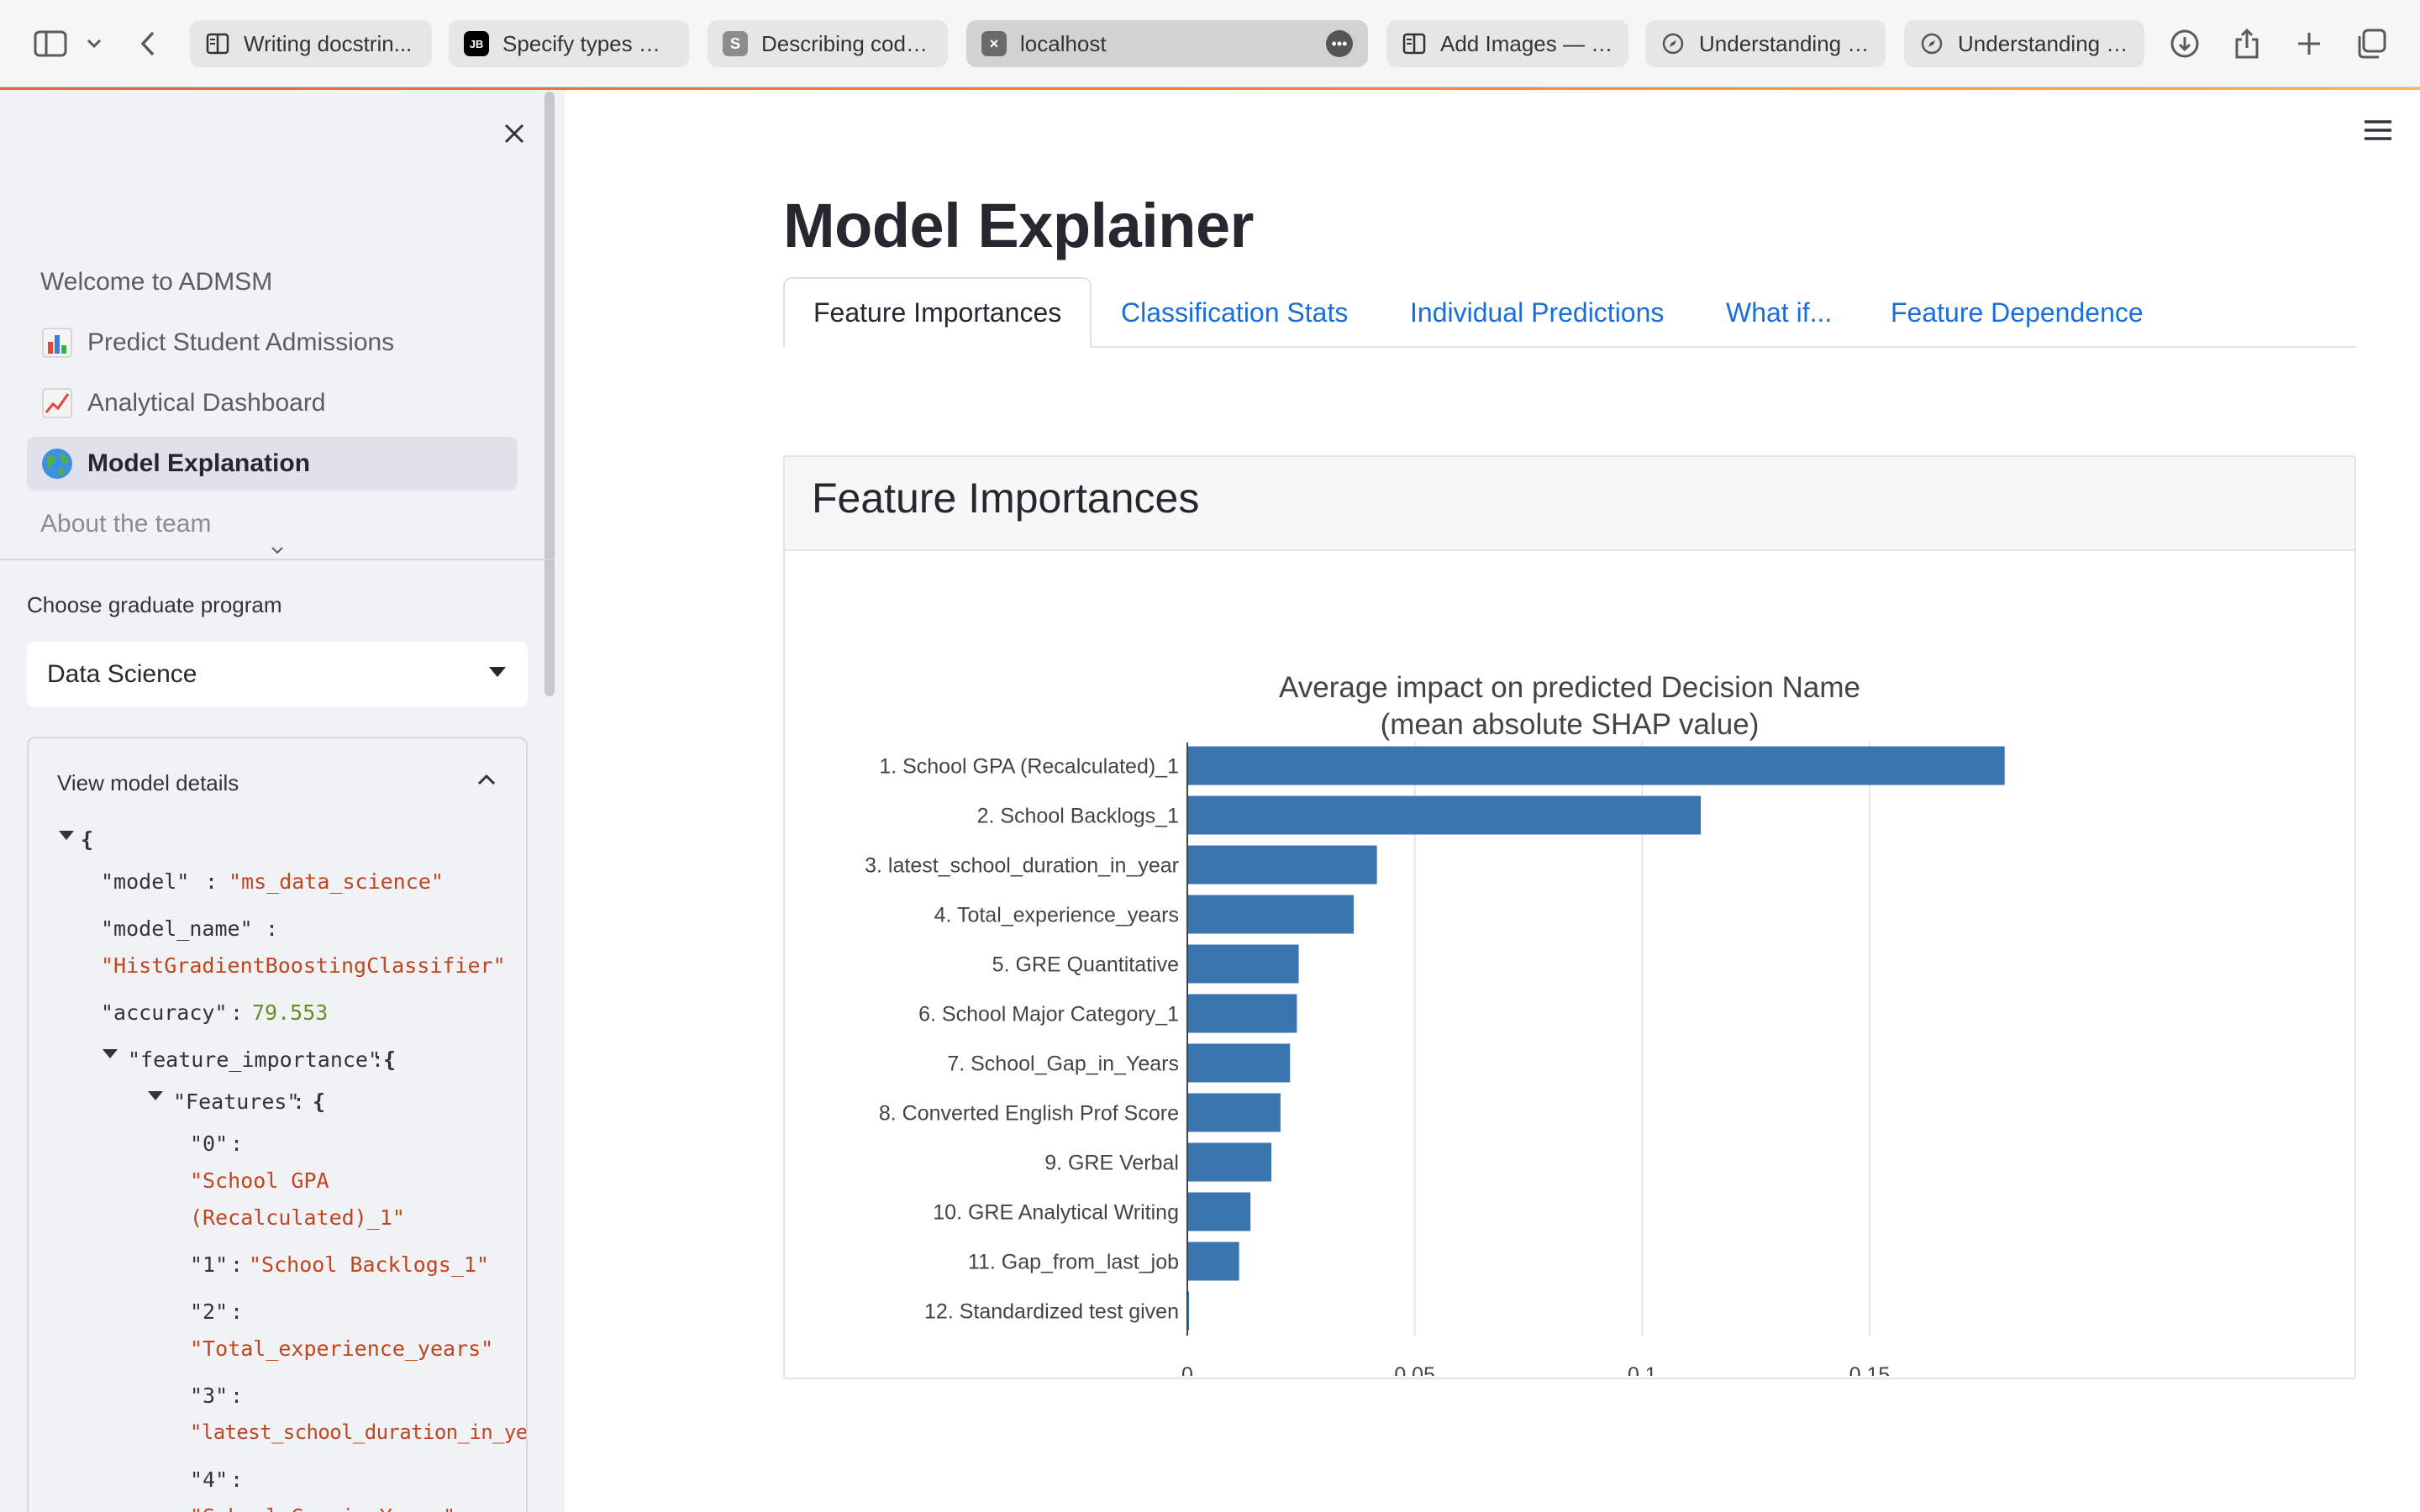 The width and height of the screenshot is (2420, 1512). What do you see at coordinates (255, 1059) in the screenshot?
I see `json-key: "feature_importance"` at bounding box center [255, 1059].